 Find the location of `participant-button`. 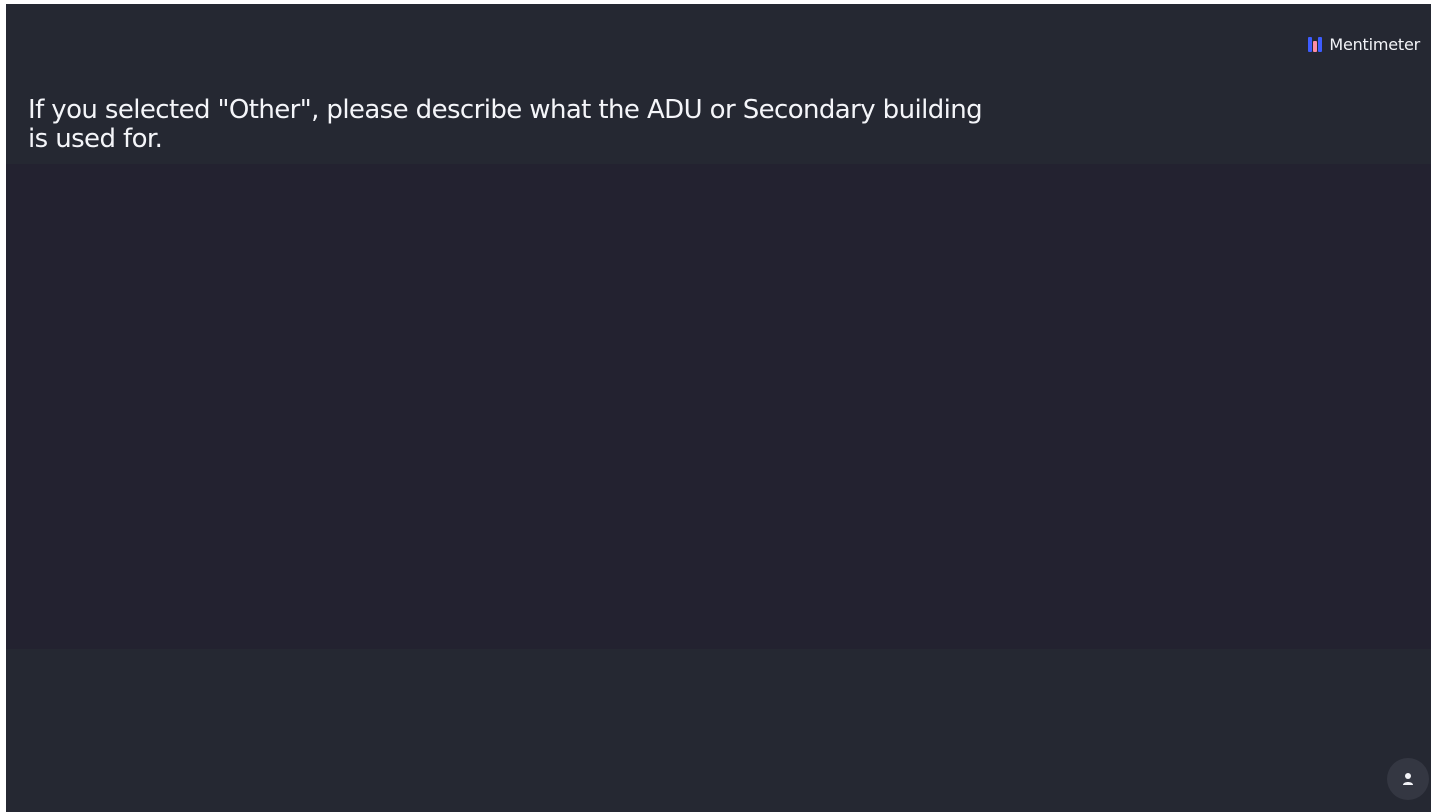

participant-button is located at coordinates (1408, 779).